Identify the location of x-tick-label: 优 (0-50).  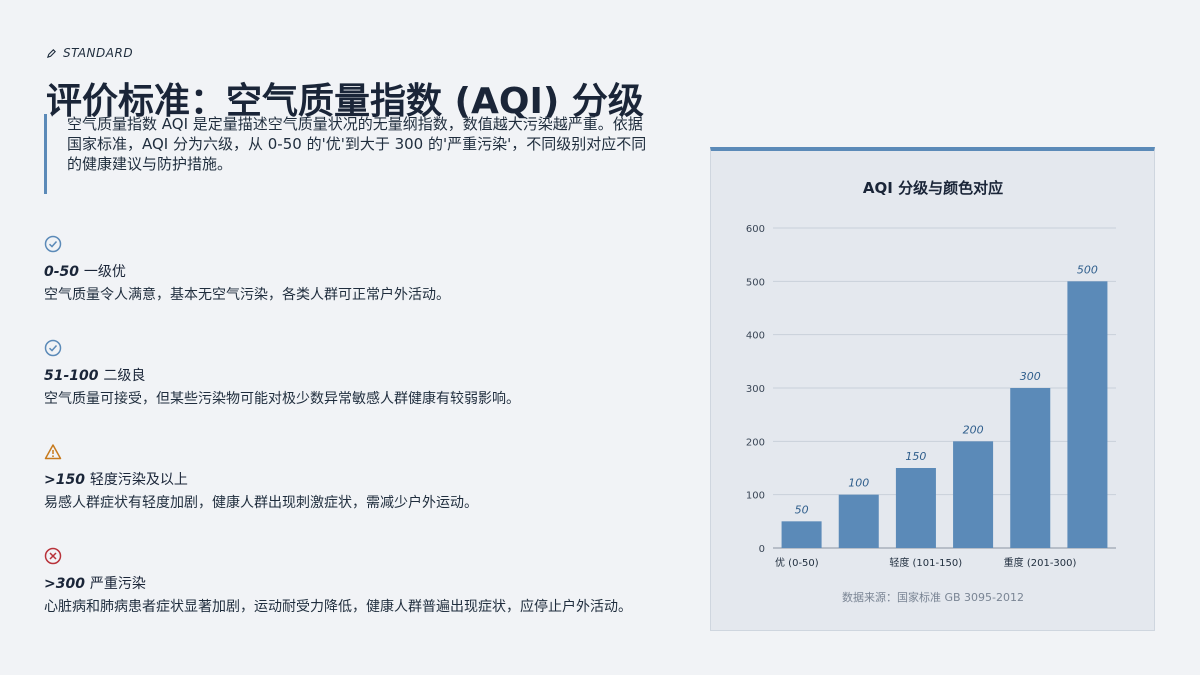
(797, 562).